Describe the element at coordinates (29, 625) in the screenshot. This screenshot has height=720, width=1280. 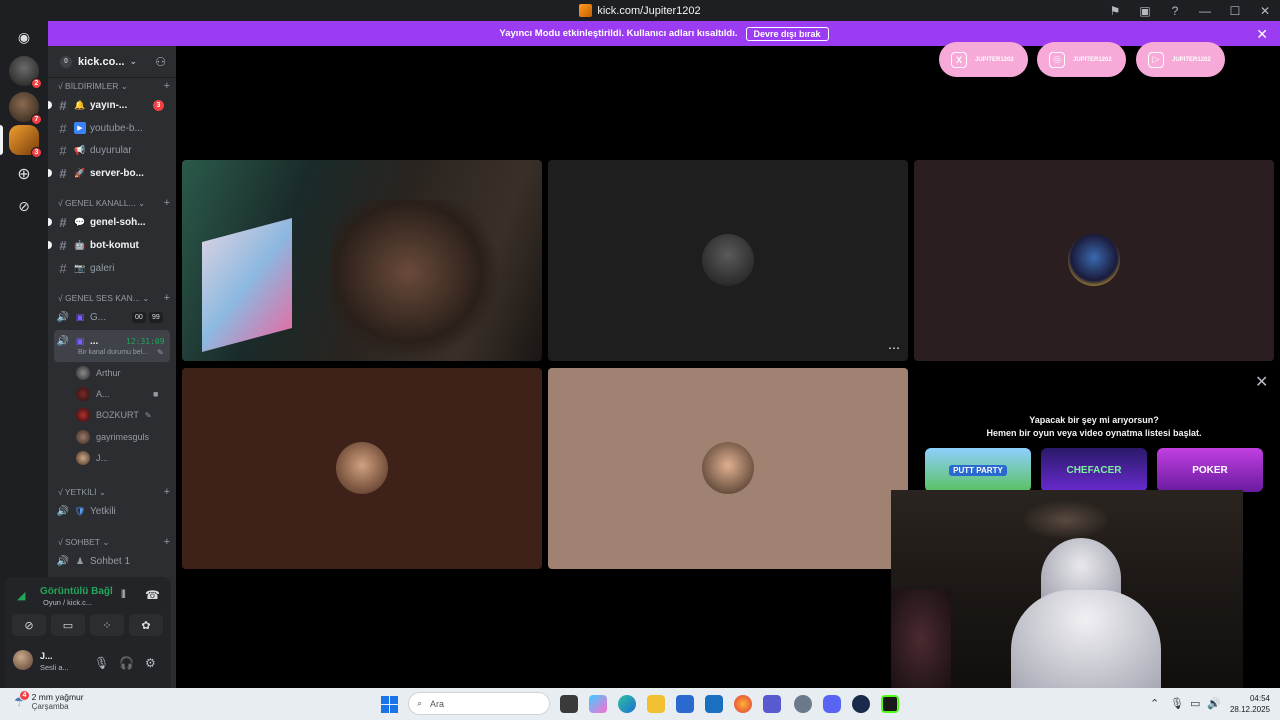
I see `camera-off-button: ⊘` at that location.